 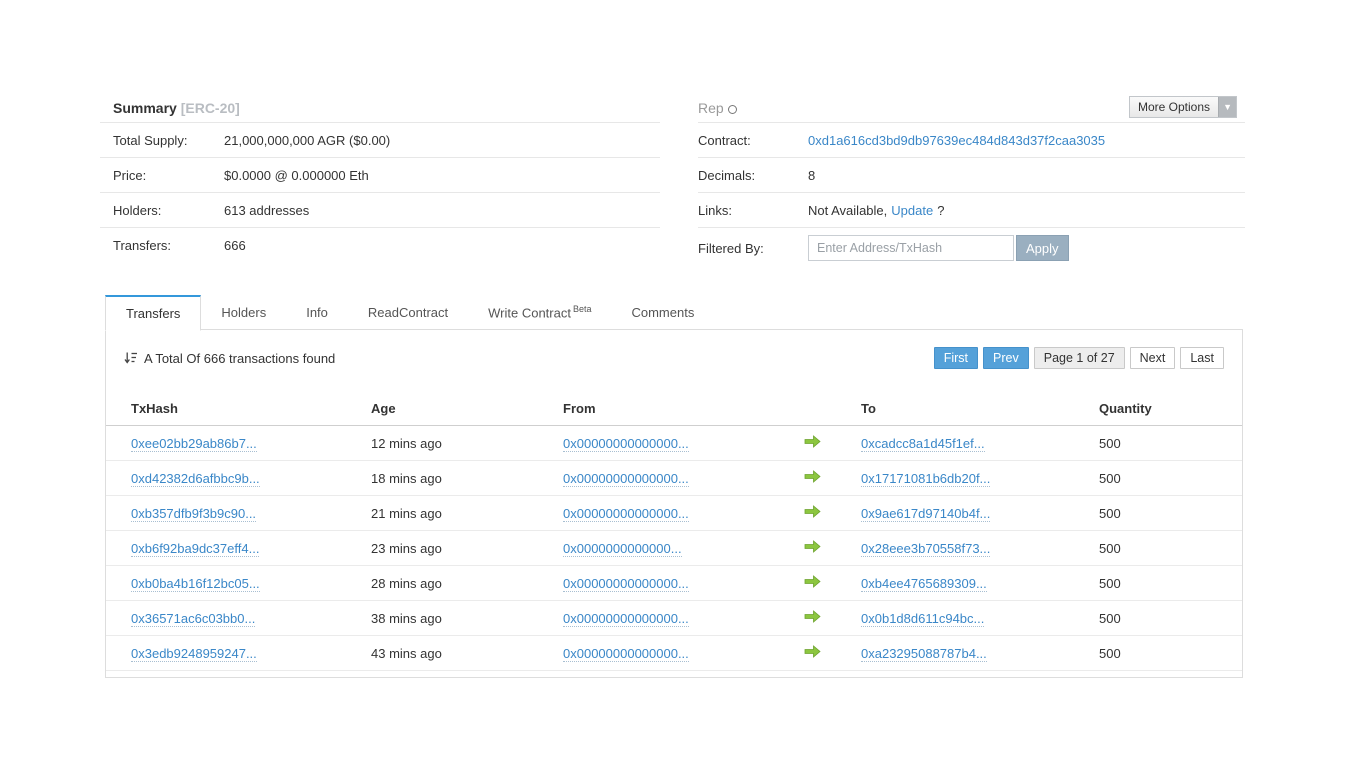 What do you see at coordinates (467, 618) in the screenshot?
I see `age-cell: 38 mins ago` at bounding box center [467, 618].